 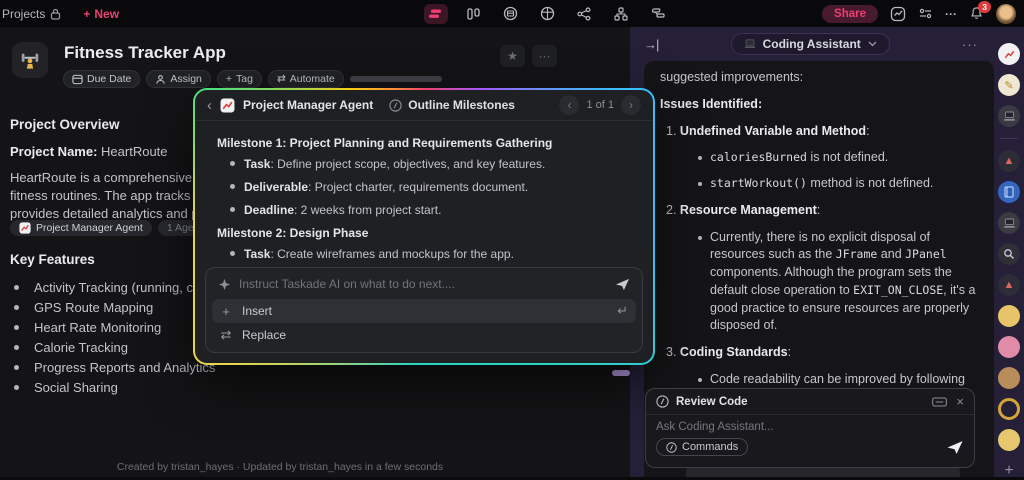 I want to click on list-view-icon, so click(x=436, y=13).